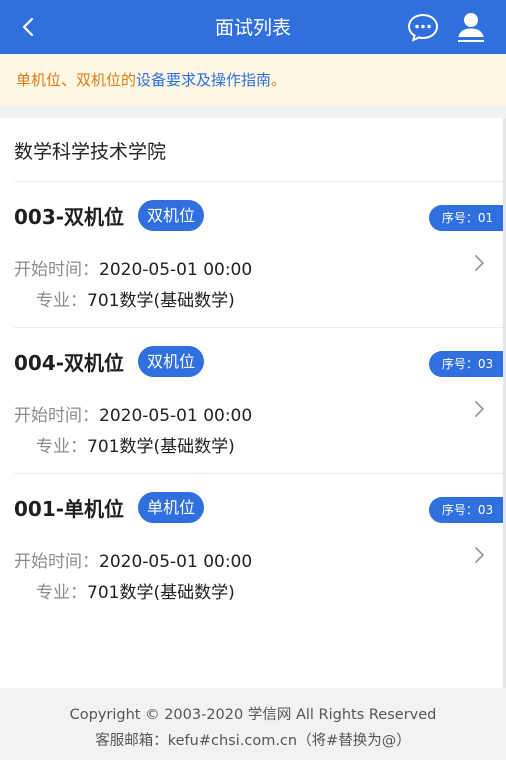 The width and height of the screenshot is (506, 760). Describe the element at coordinates (69, 217) in the screenshot. I see `session-name: 003-双机位` at that location.